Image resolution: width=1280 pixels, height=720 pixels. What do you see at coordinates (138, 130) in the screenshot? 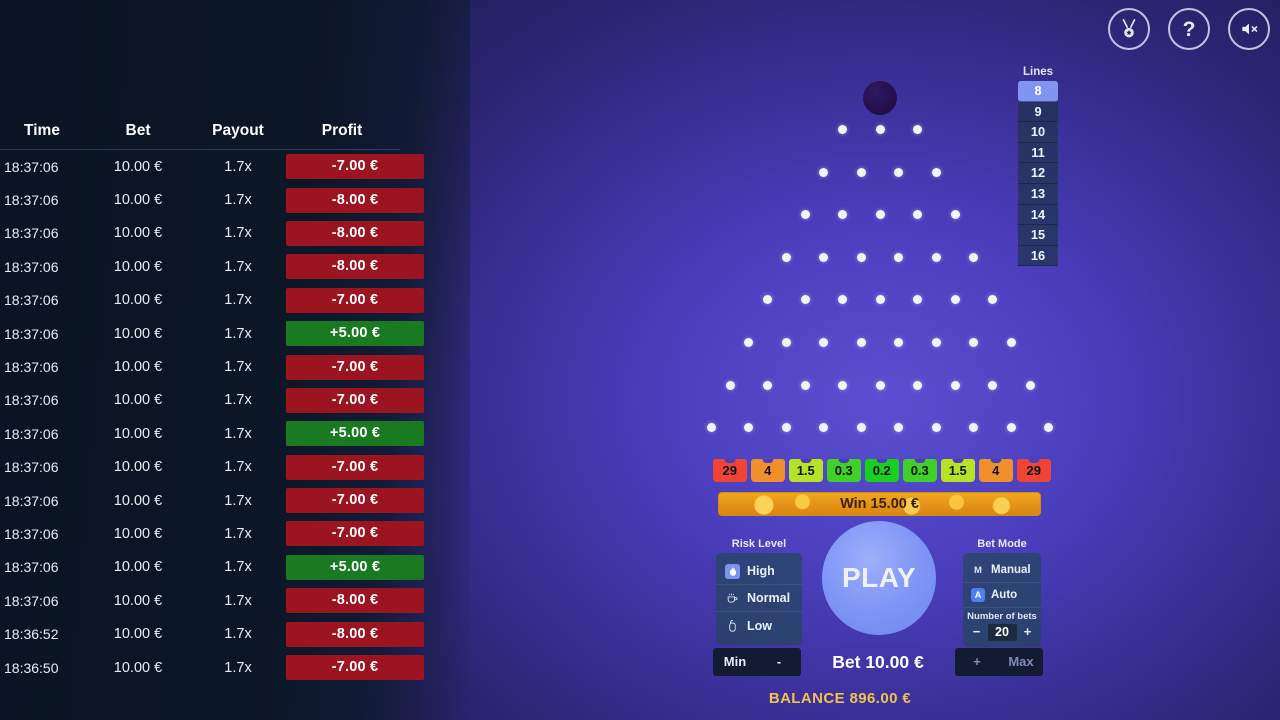
I see `column-header-bet: Bet` at bounding box center [138, 130].